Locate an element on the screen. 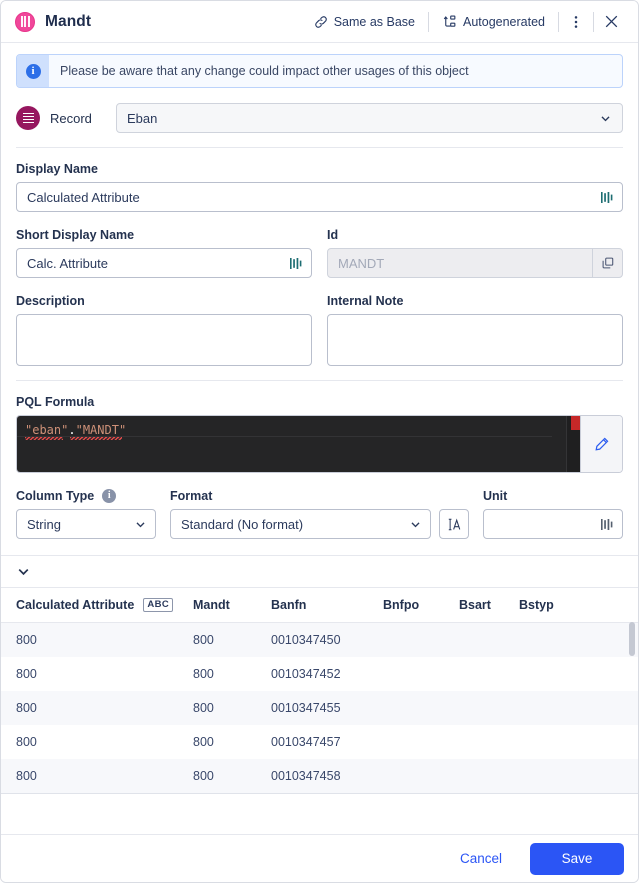 The width and height of the screenshot is (639, 883). display-name-value: Calculated Attribute is located at coordinates (83, 197).